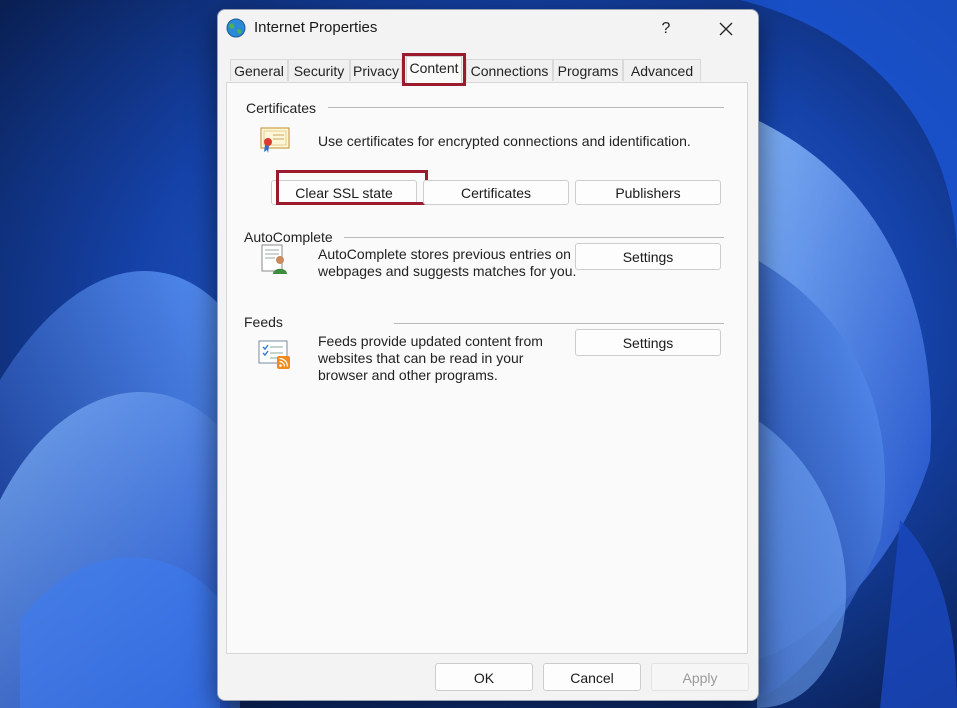 This screenshot has height=708, width=957. I want to click on feeds-heading: Feeds, so click(263, 322).